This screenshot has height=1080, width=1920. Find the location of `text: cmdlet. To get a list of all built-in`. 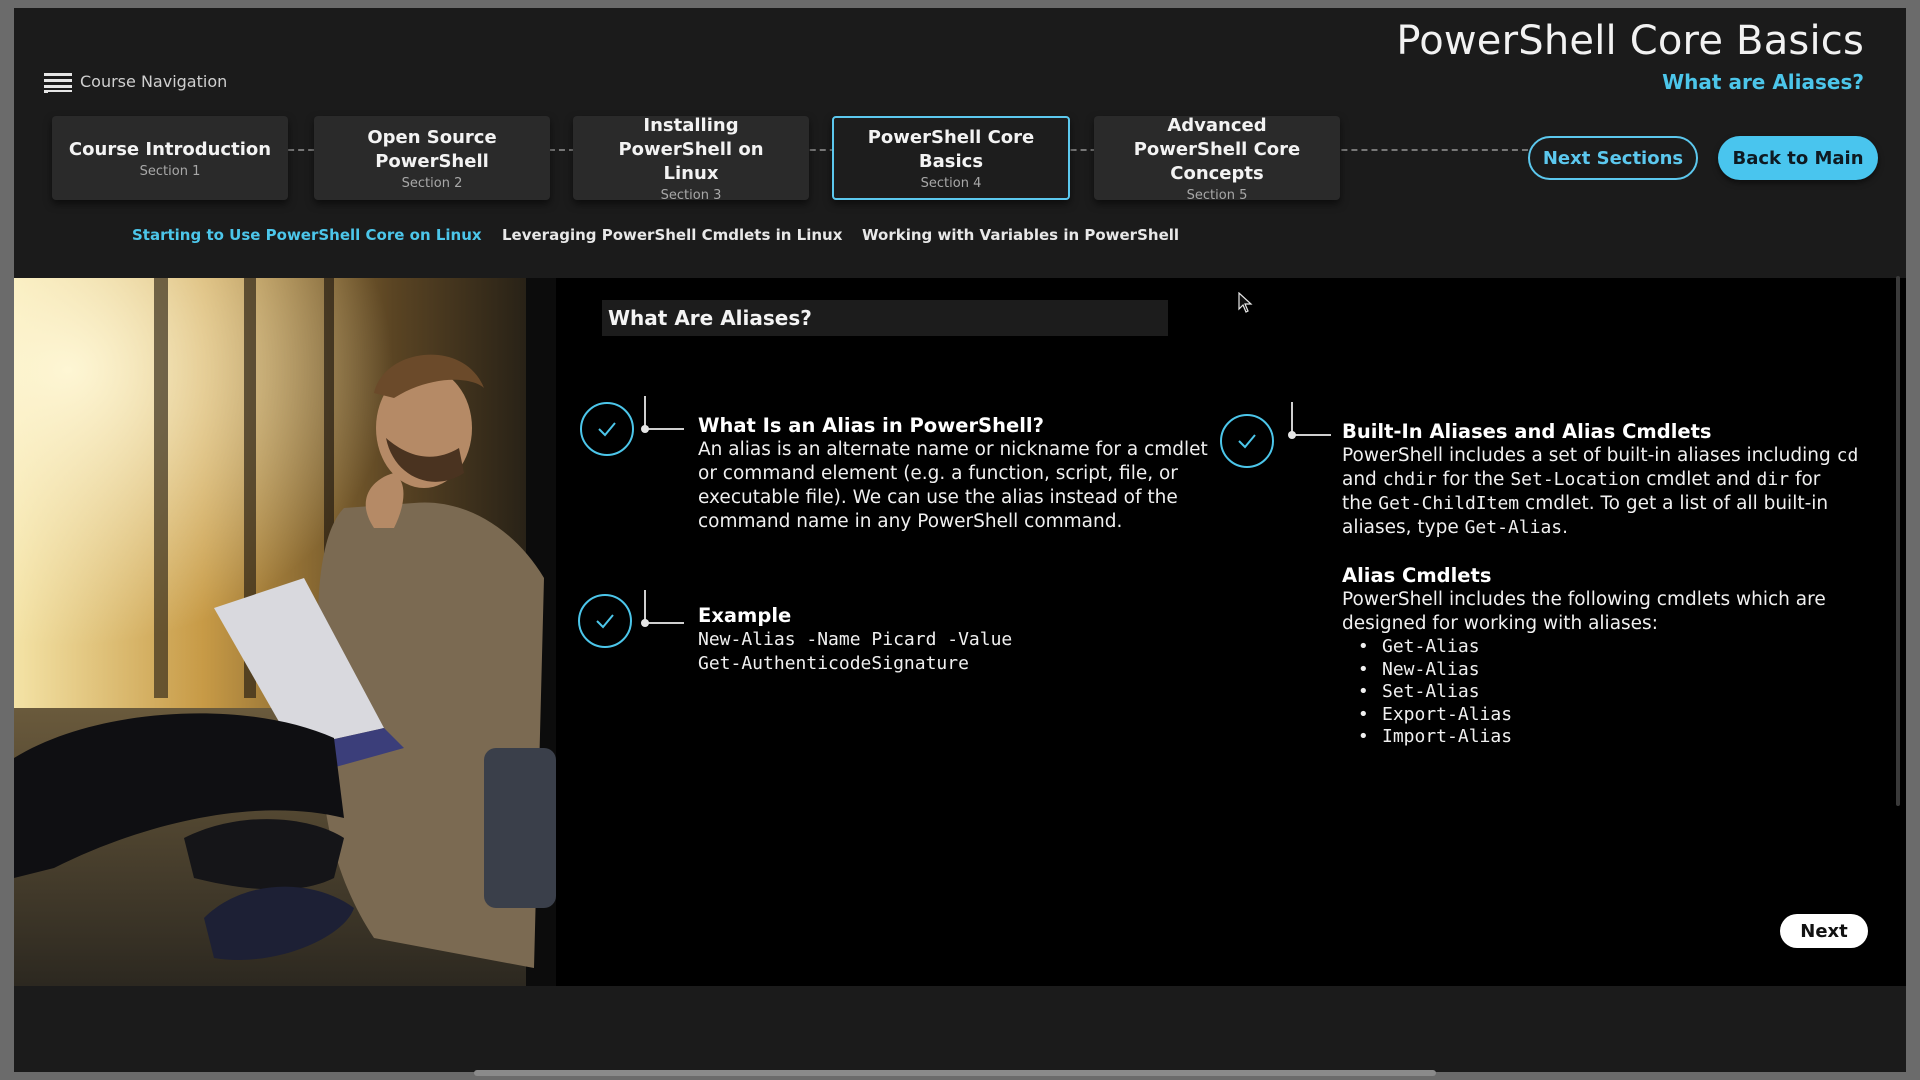

text: cmdlet. To get a list of all built-in is located at coordinates (1674, 503).